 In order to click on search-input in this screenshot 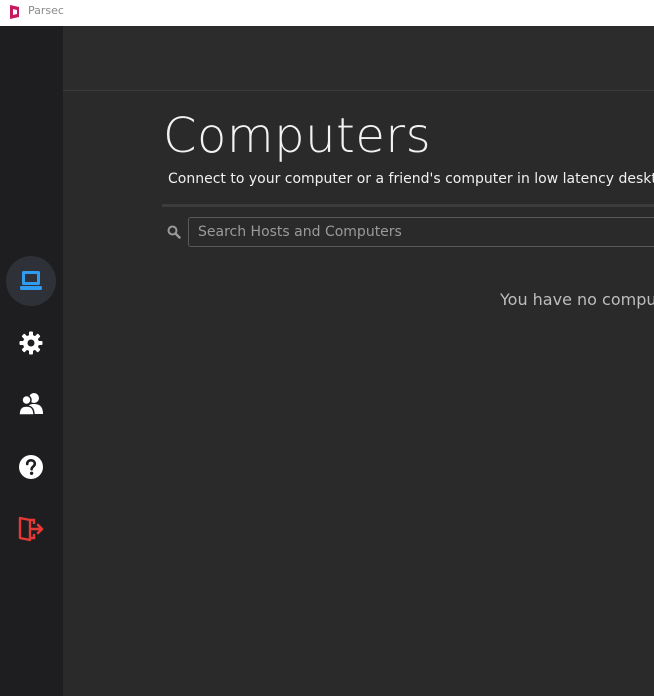, I will do `click(421, 232)`.